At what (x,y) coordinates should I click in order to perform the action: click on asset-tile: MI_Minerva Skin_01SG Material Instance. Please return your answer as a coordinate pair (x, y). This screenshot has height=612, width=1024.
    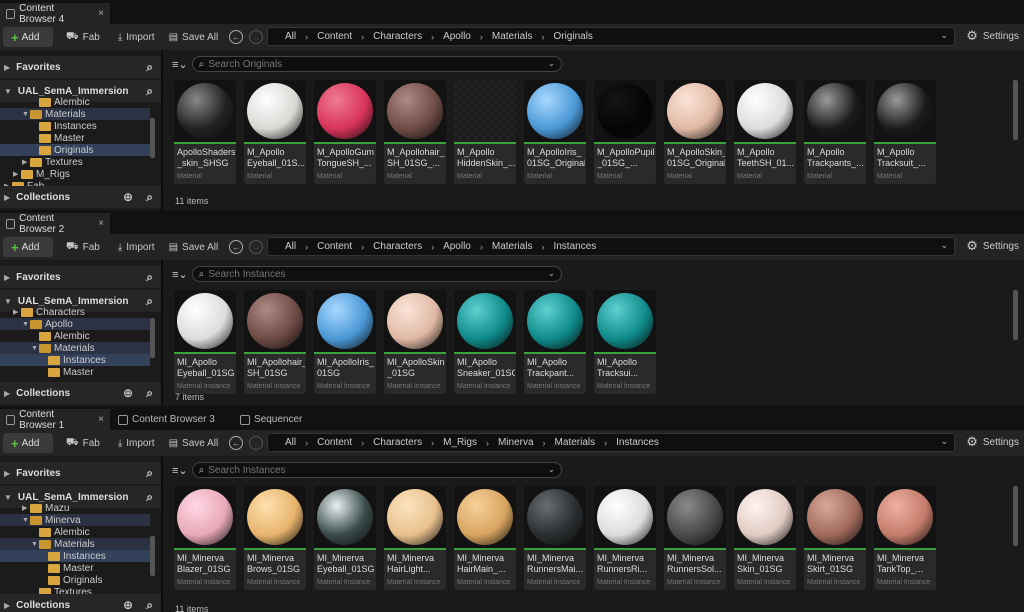
    Looking at the image, I should click on (765, 538).